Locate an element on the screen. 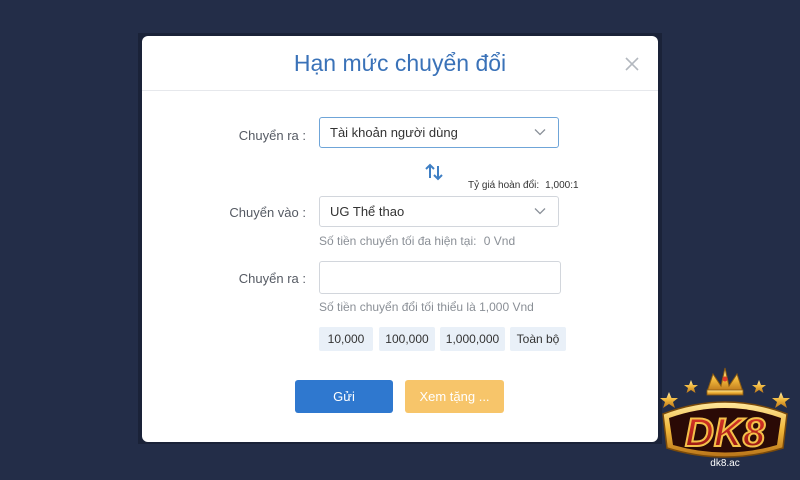  logo-text: DK8 is located at coordinates (725, 433).